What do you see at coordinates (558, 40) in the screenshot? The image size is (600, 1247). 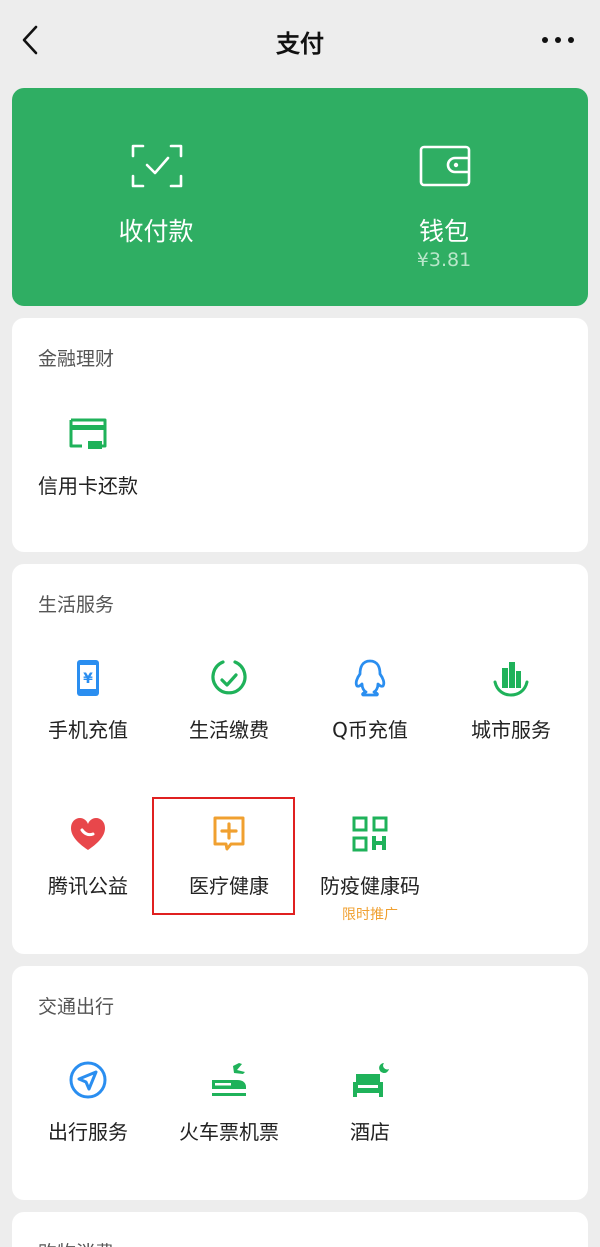 I see `more-options-icon` at bounding box center [558, 40].